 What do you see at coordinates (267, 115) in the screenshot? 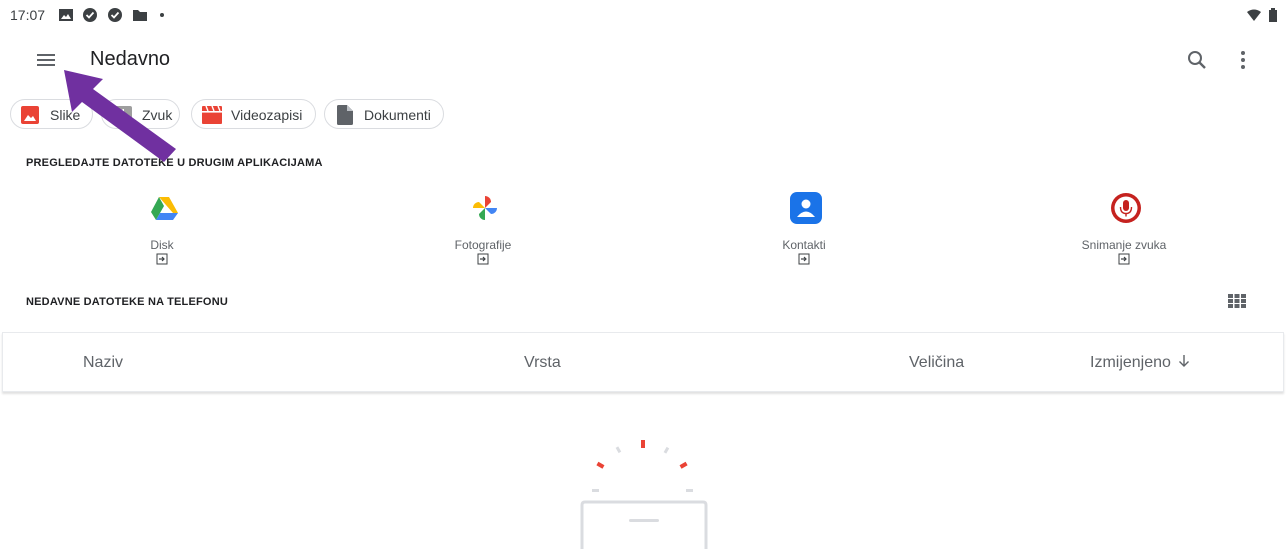
I see `chip-label: Videozapisi` at bounding box center [267, 115].